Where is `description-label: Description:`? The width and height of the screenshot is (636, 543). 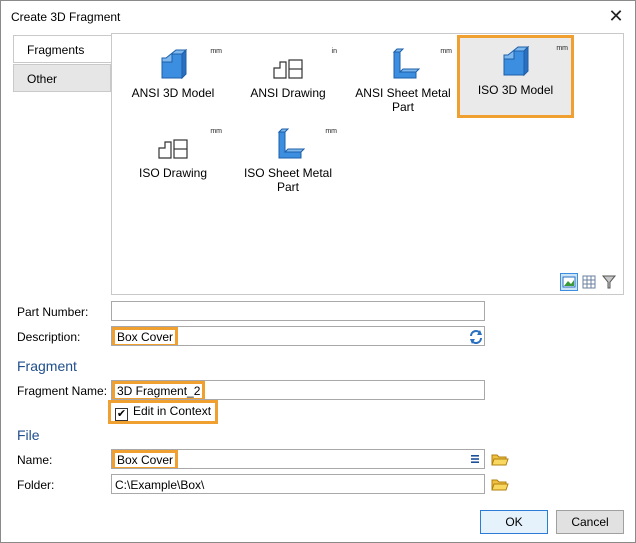 description-label: Description: is located at coordinates (49, 337).